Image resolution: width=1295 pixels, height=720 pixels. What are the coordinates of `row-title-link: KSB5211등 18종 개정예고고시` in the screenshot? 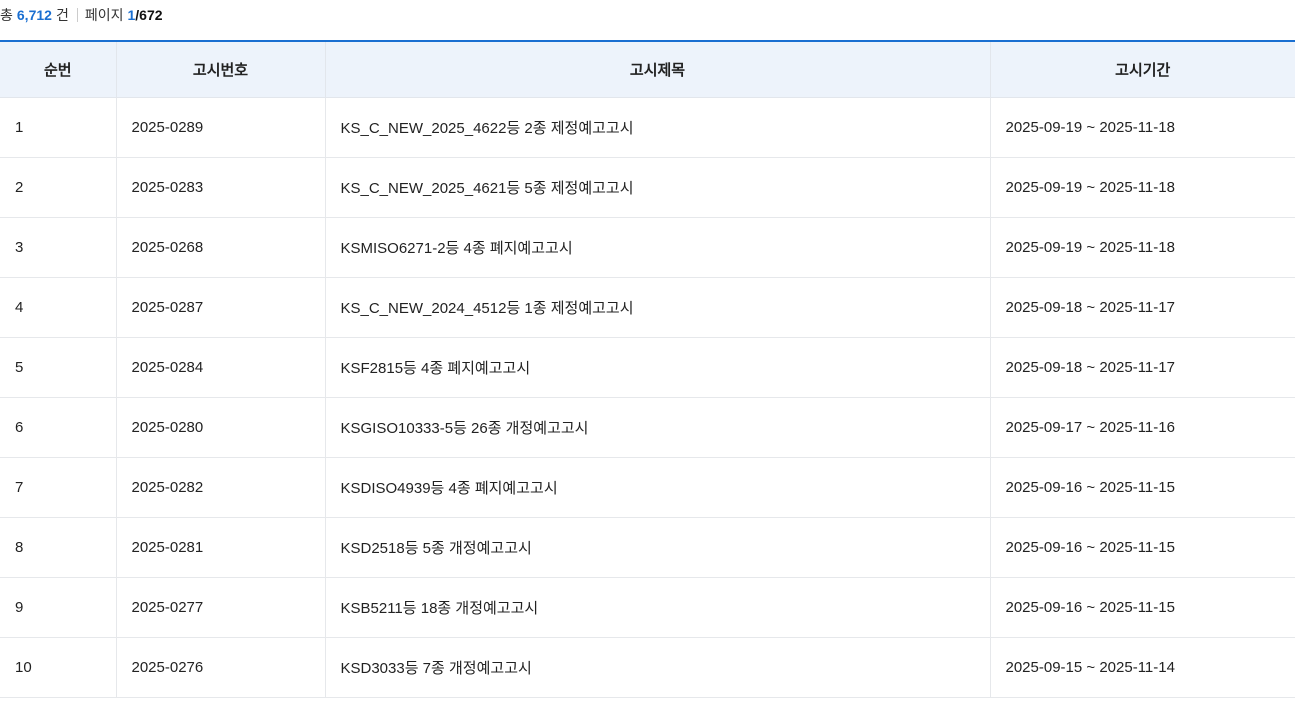 It's located at (440, 608).